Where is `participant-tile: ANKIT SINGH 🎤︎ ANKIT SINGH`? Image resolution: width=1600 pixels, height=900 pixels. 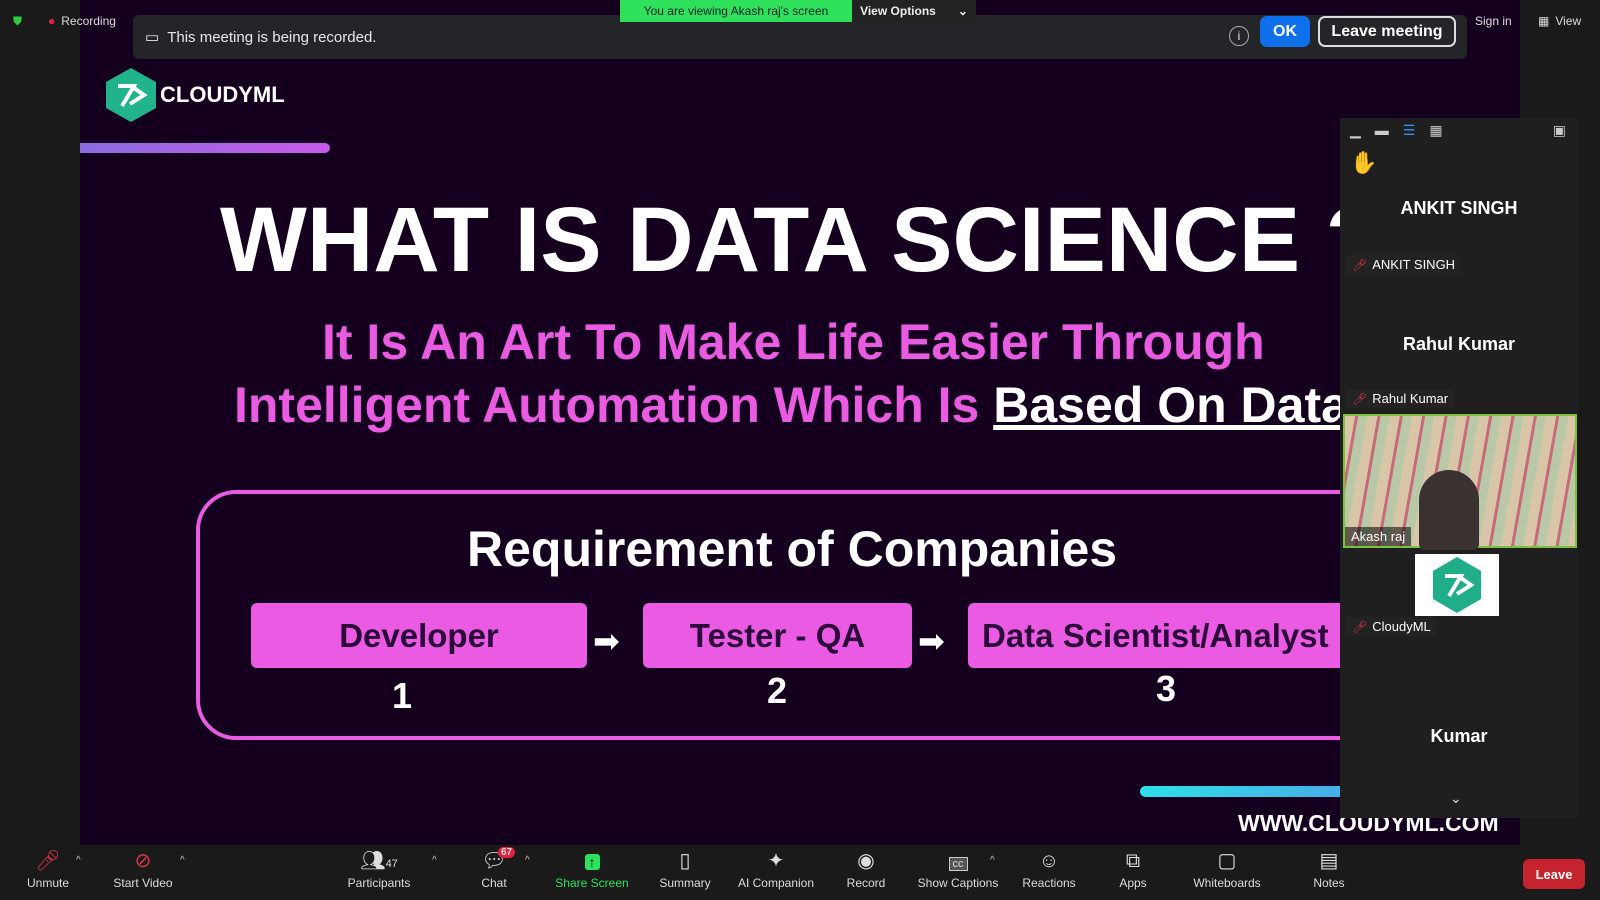
participant-tile: ANKIT SINGH 🎤︎ ANKIT SINGH is located at coordinates (1459, 207).